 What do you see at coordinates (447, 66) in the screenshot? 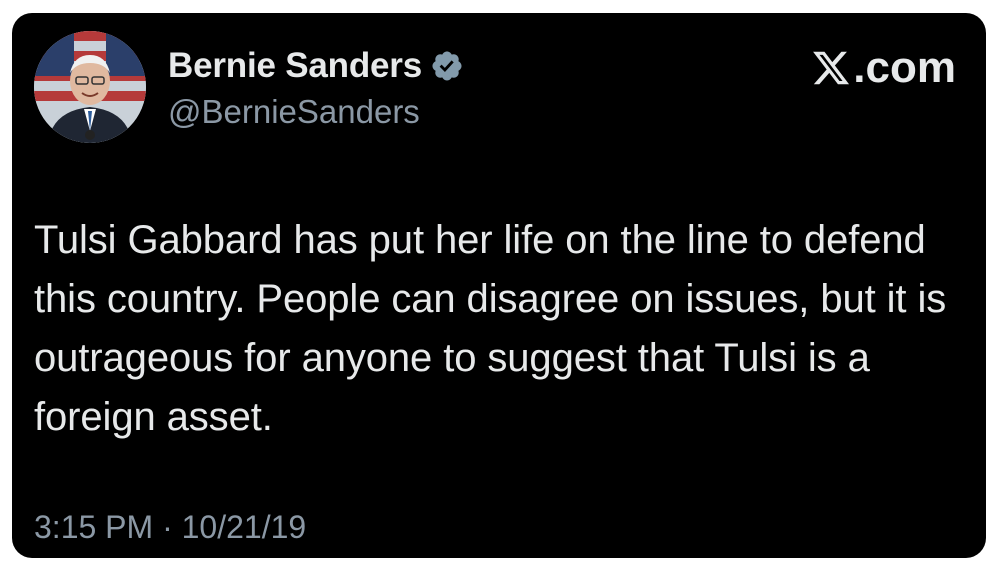
I see `verified-badge-icon` at bounding box center [447, 66].